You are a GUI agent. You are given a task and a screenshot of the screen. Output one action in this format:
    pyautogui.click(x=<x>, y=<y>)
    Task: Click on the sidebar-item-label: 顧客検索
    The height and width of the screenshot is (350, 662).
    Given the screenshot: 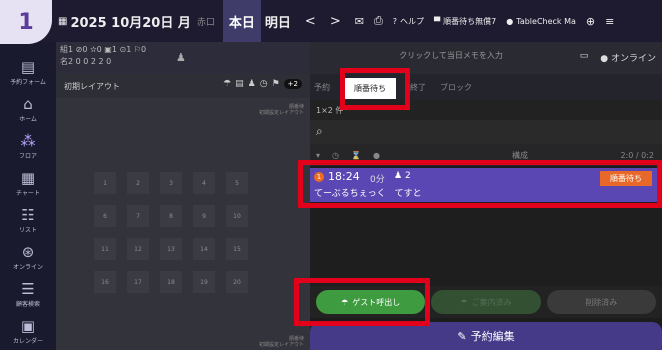 What is the action you would take?
    pyautogui.click(x=27, y=304)
    